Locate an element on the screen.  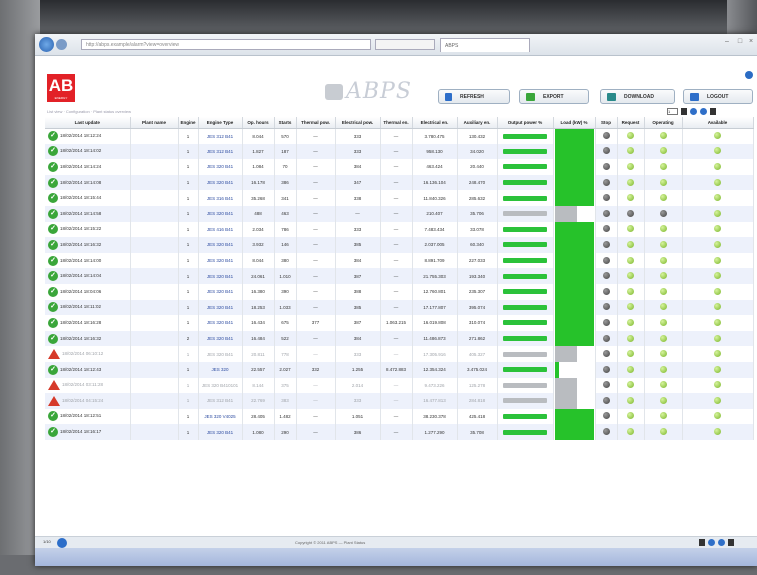
column-header: Op. hours is located at coordinates (258, 123).